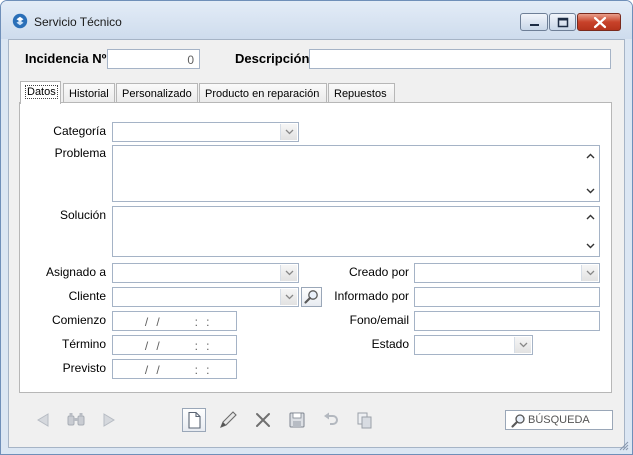 The width and height of the screenshot is (633, 455). I want to click on fono-label: Fono/email, so click(379, 320).